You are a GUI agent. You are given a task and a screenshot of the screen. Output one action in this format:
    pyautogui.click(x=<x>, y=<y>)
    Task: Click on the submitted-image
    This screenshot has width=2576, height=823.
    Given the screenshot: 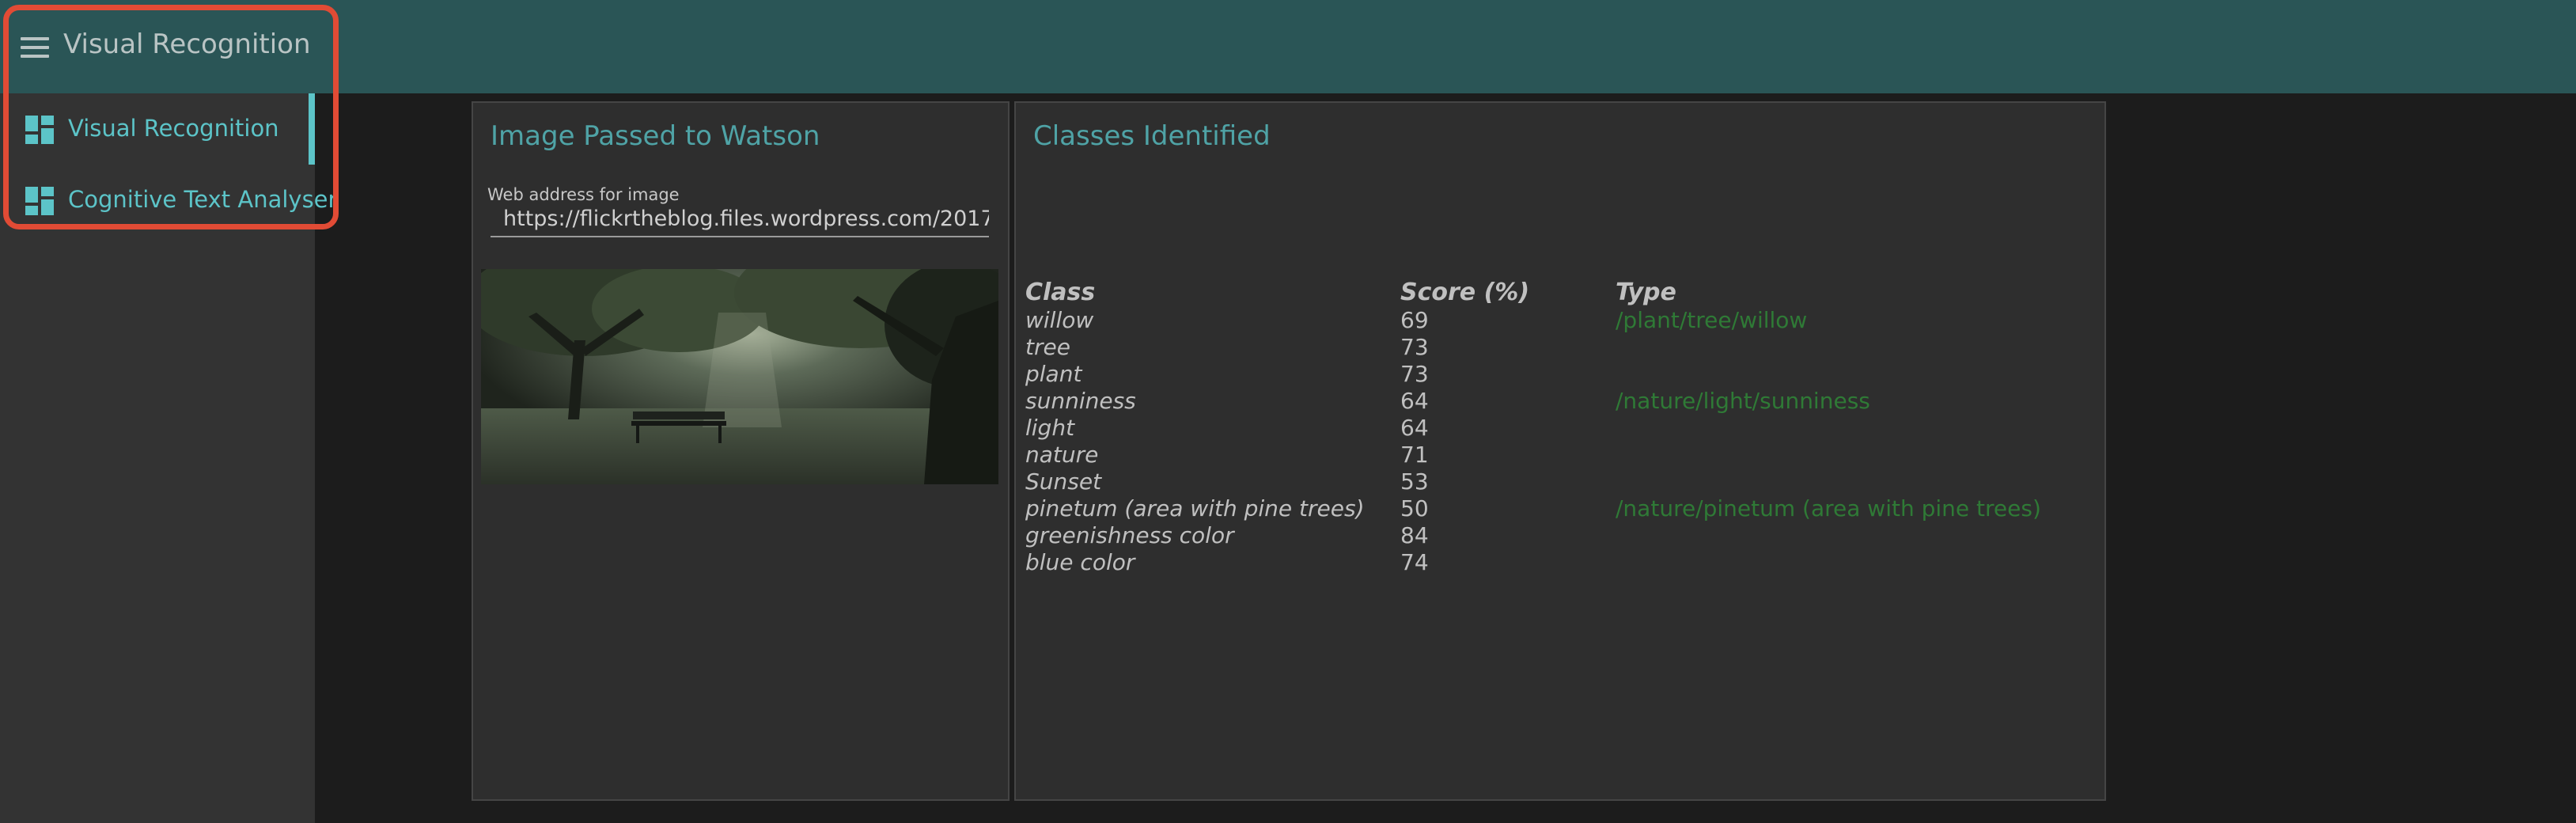 What is the action you would take?
    pyautogui.click(x=739, y=376)
    